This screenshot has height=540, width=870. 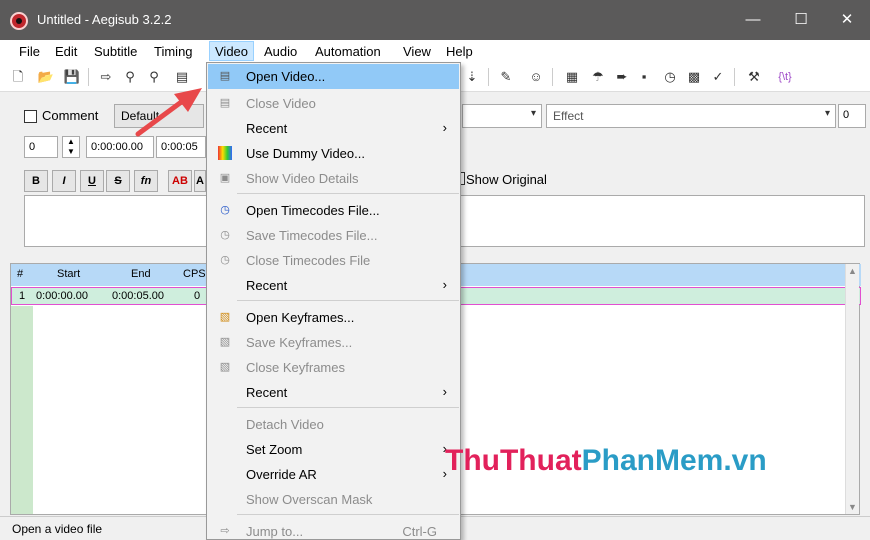 I want to click on menu-item-label: Show Video Details, so click(x=302, y=178).